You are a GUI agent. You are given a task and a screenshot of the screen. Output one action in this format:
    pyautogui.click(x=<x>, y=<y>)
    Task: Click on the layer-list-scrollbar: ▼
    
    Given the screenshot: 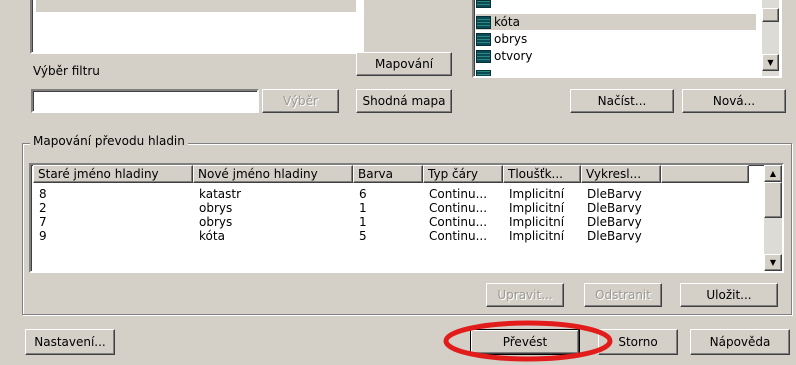 What is the action you would take?
    pyautogui.click(x=770, y=38)
    